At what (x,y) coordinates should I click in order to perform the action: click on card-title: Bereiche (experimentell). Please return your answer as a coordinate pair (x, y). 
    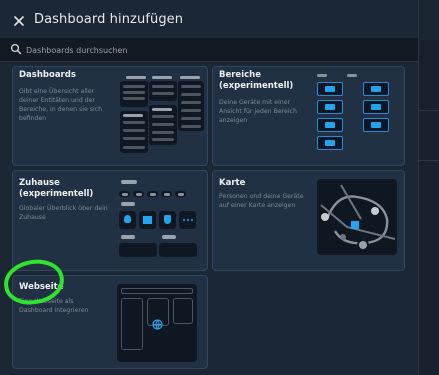
    Looking at the image, I should click on (256, 80).